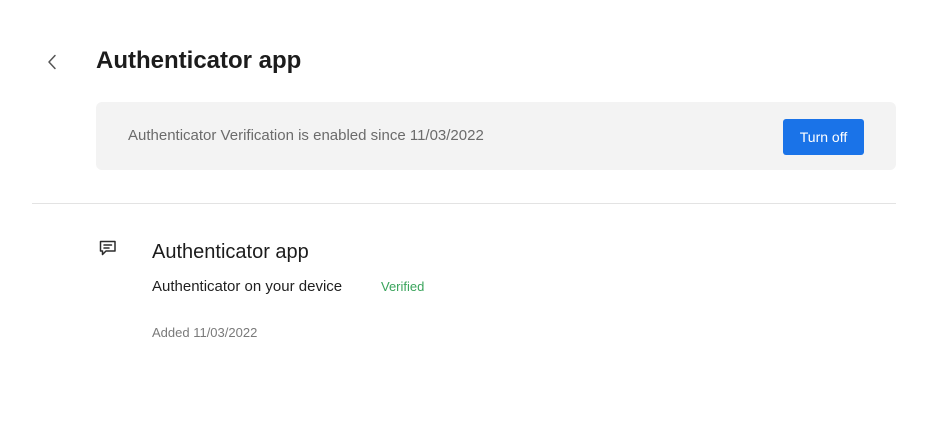 Image resolution: width=939 pixels, height=427 pixels. I want to click on chevron-left-icon, so click(52, 62).